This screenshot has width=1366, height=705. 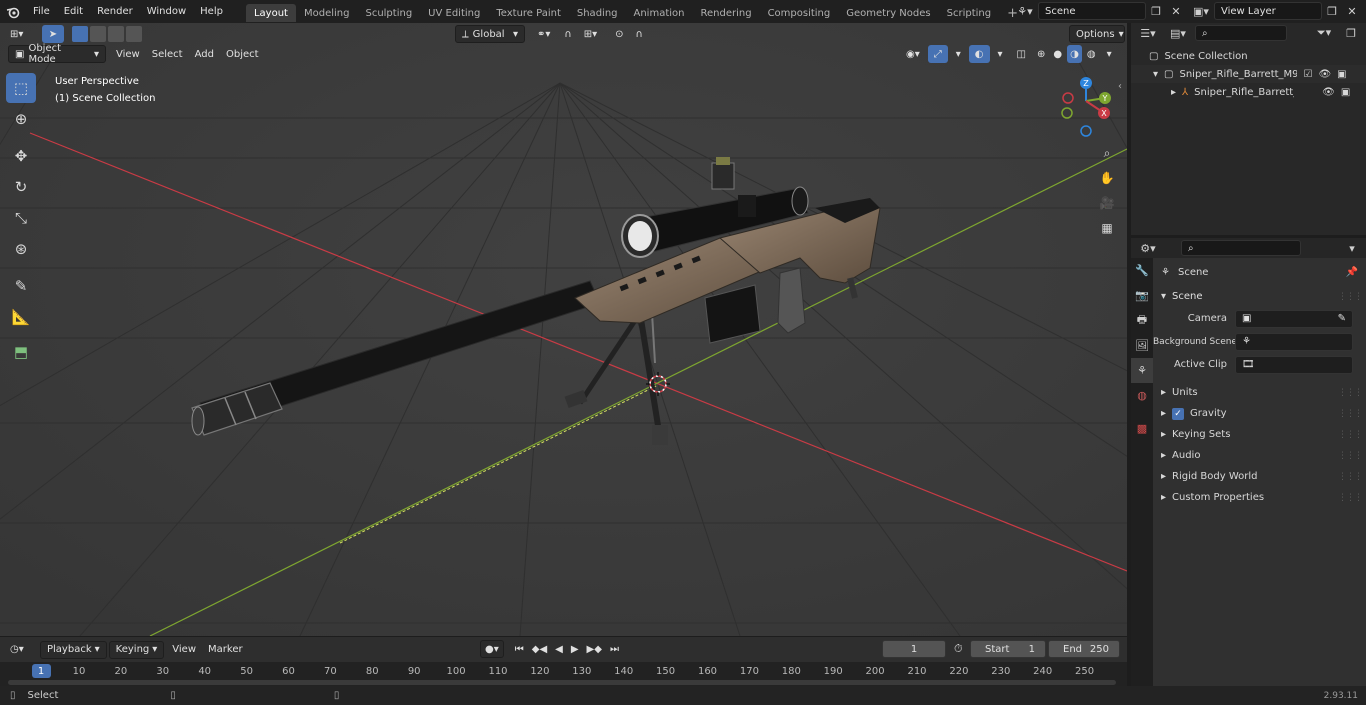 What do you see at coordinates (21, 249) in the screenshot?
I see `transform-tool-icon: ⊛` at bounding box center [21, 249].